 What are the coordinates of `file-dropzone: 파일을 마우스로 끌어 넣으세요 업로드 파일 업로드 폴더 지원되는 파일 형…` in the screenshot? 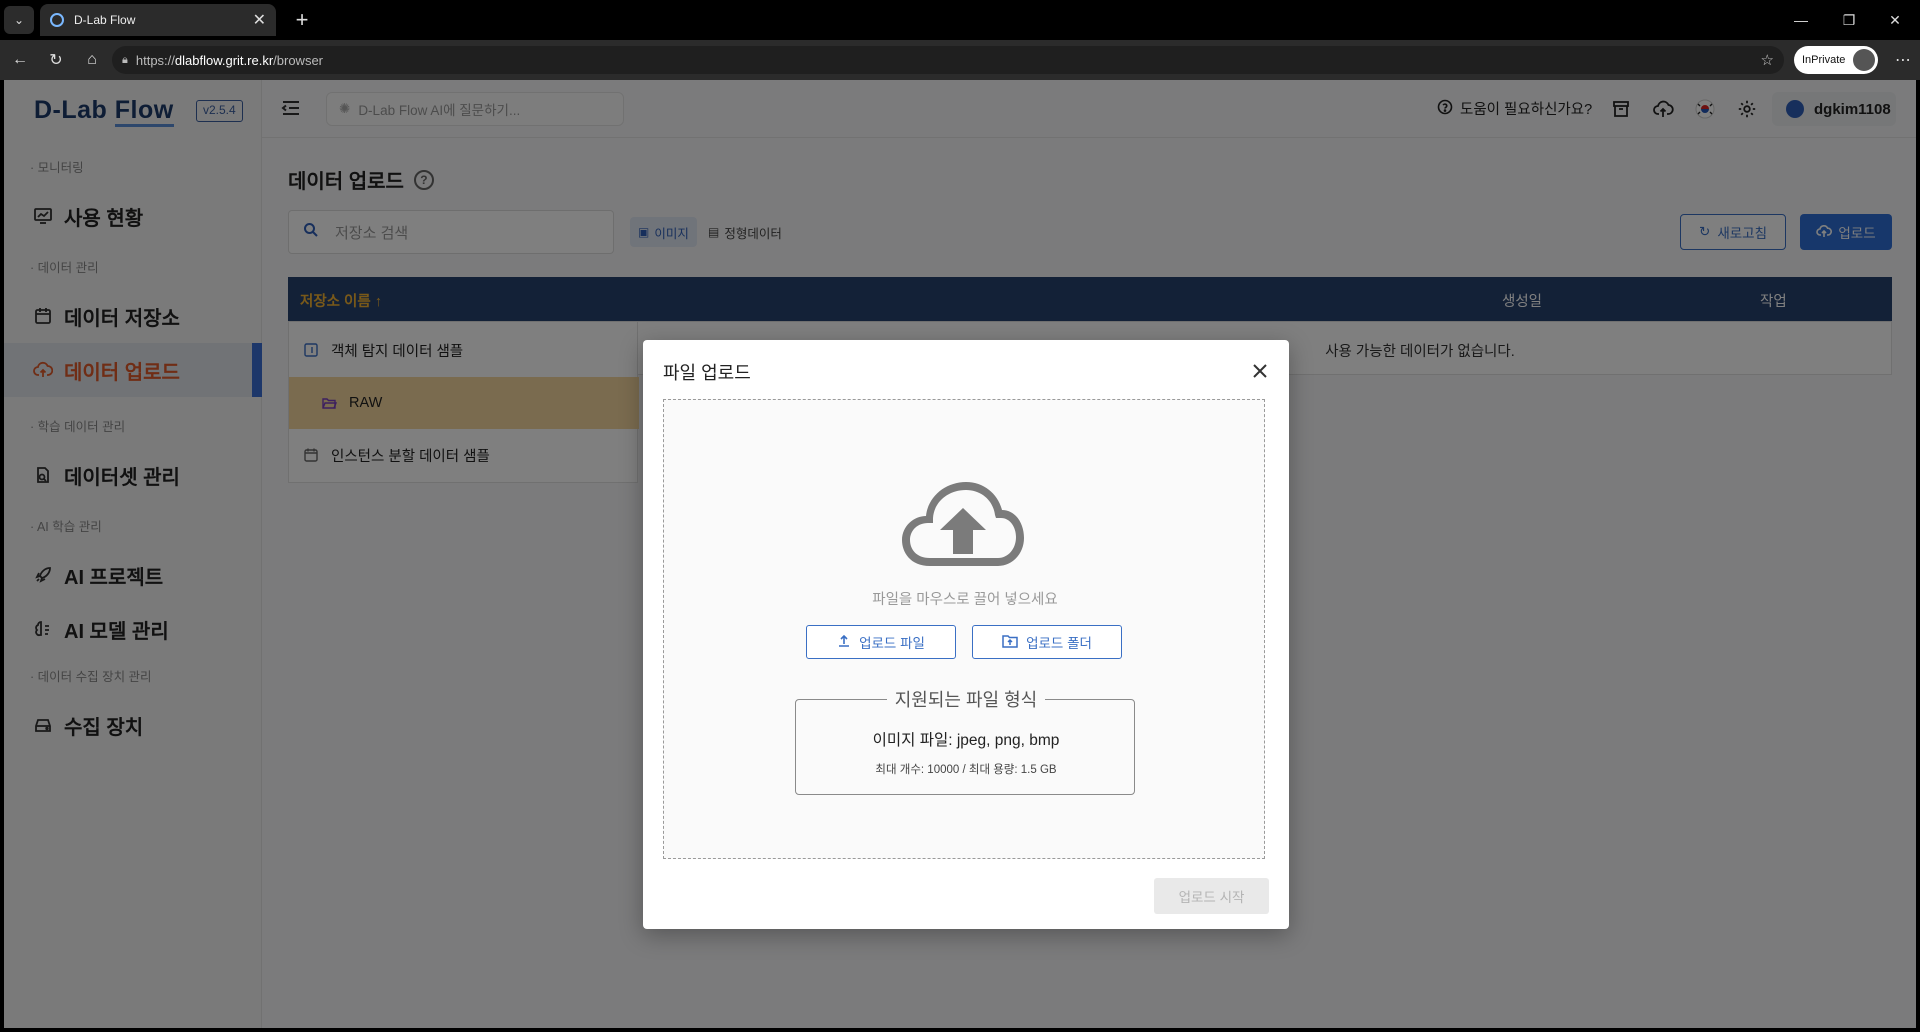 It's located at (964, 629).